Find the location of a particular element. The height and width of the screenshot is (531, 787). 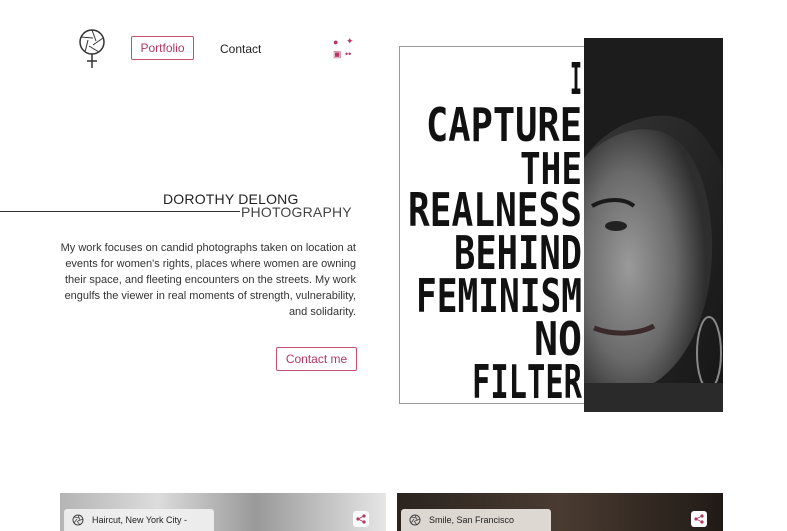

card-caption: Smile, San Francisco is located at coordinates (476, 520).